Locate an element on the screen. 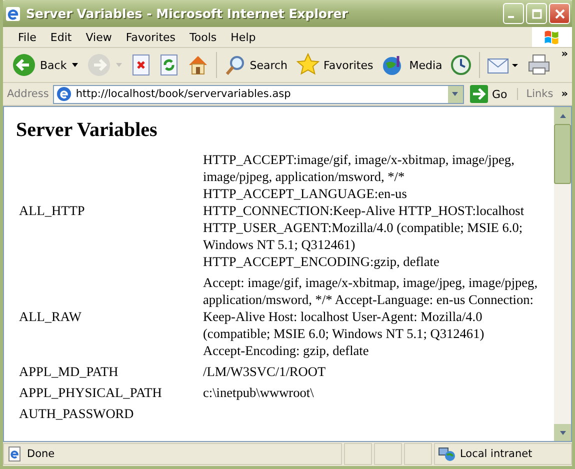 The width and height of the screenshot is (575, 469). vertical-scrollbar is located at coordinates (562, 274).